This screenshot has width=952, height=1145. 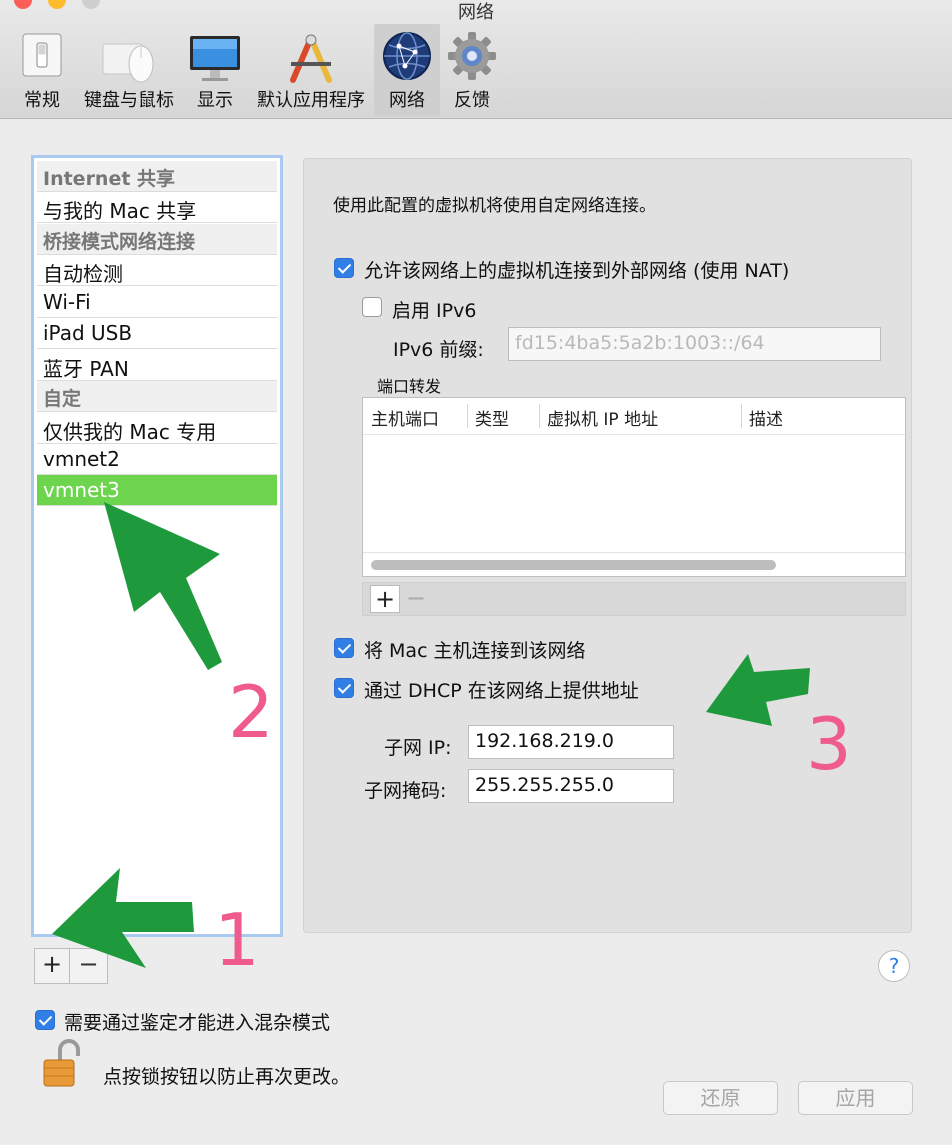 What do you see at coordinates (42, 55) in the screenshot?
I see `switch-icon` at bounding box center [42, 55].